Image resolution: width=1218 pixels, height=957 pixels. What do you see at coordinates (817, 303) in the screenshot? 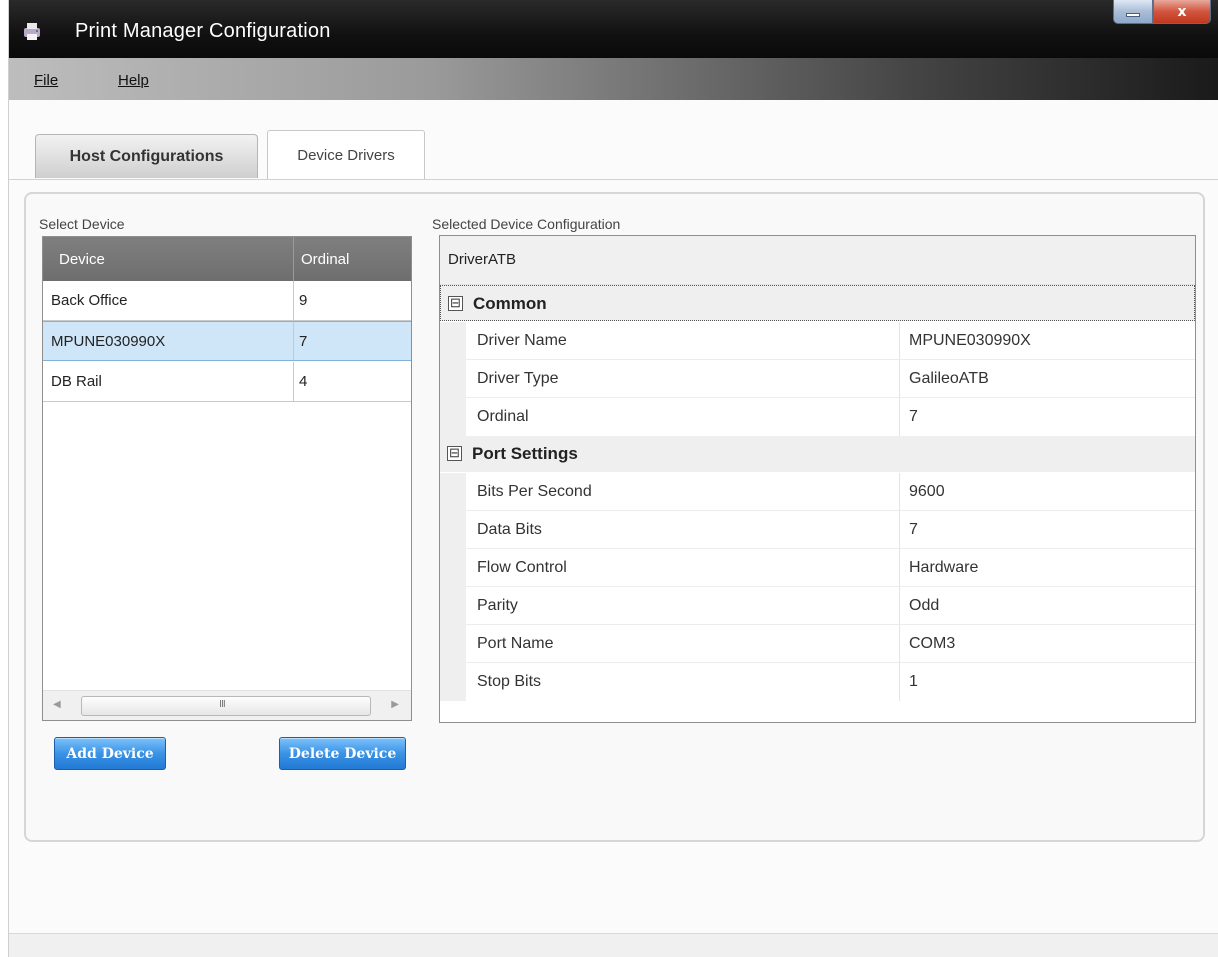
I see `category-common: ⊟ Common` at bounding box center [817, 303].